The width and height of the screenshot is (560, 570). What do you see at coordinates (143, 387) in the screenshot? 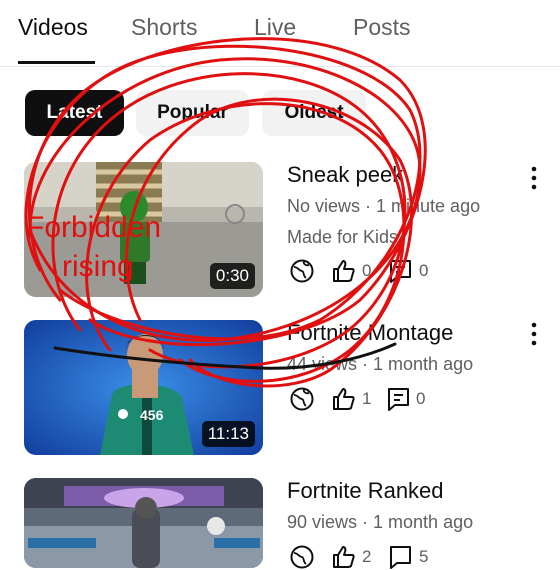
I see `video-thumbnail-fortnite-montage: 456 11:13` at bounding box center [143, 387].